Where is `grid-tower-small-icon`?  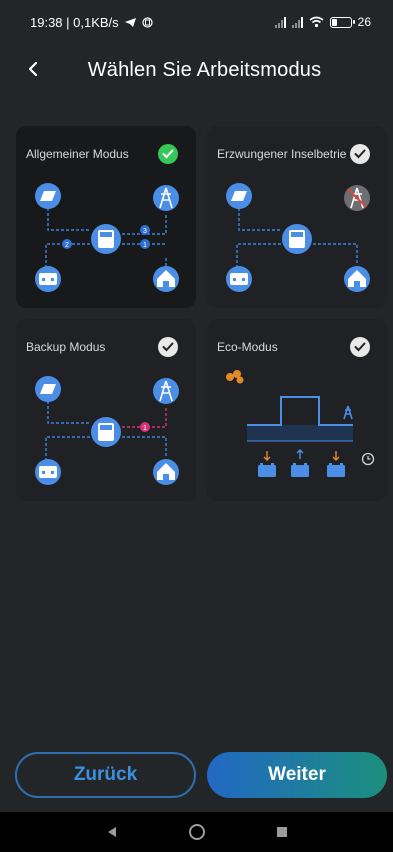 grid-tower-small-icon is located at coordinates (348, 412).